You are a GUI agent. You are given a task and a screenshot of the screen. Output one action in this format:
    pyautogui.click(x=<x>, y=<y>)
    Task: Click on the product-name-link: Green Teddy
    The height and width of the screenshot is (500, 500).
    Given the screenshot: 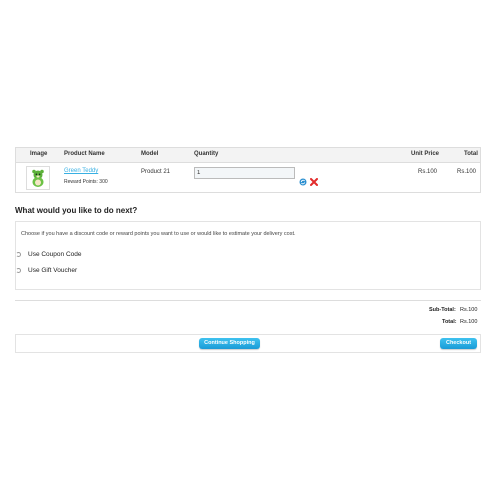 What is the action you would take?
    pyautogui.click(x=81, y=171)
    